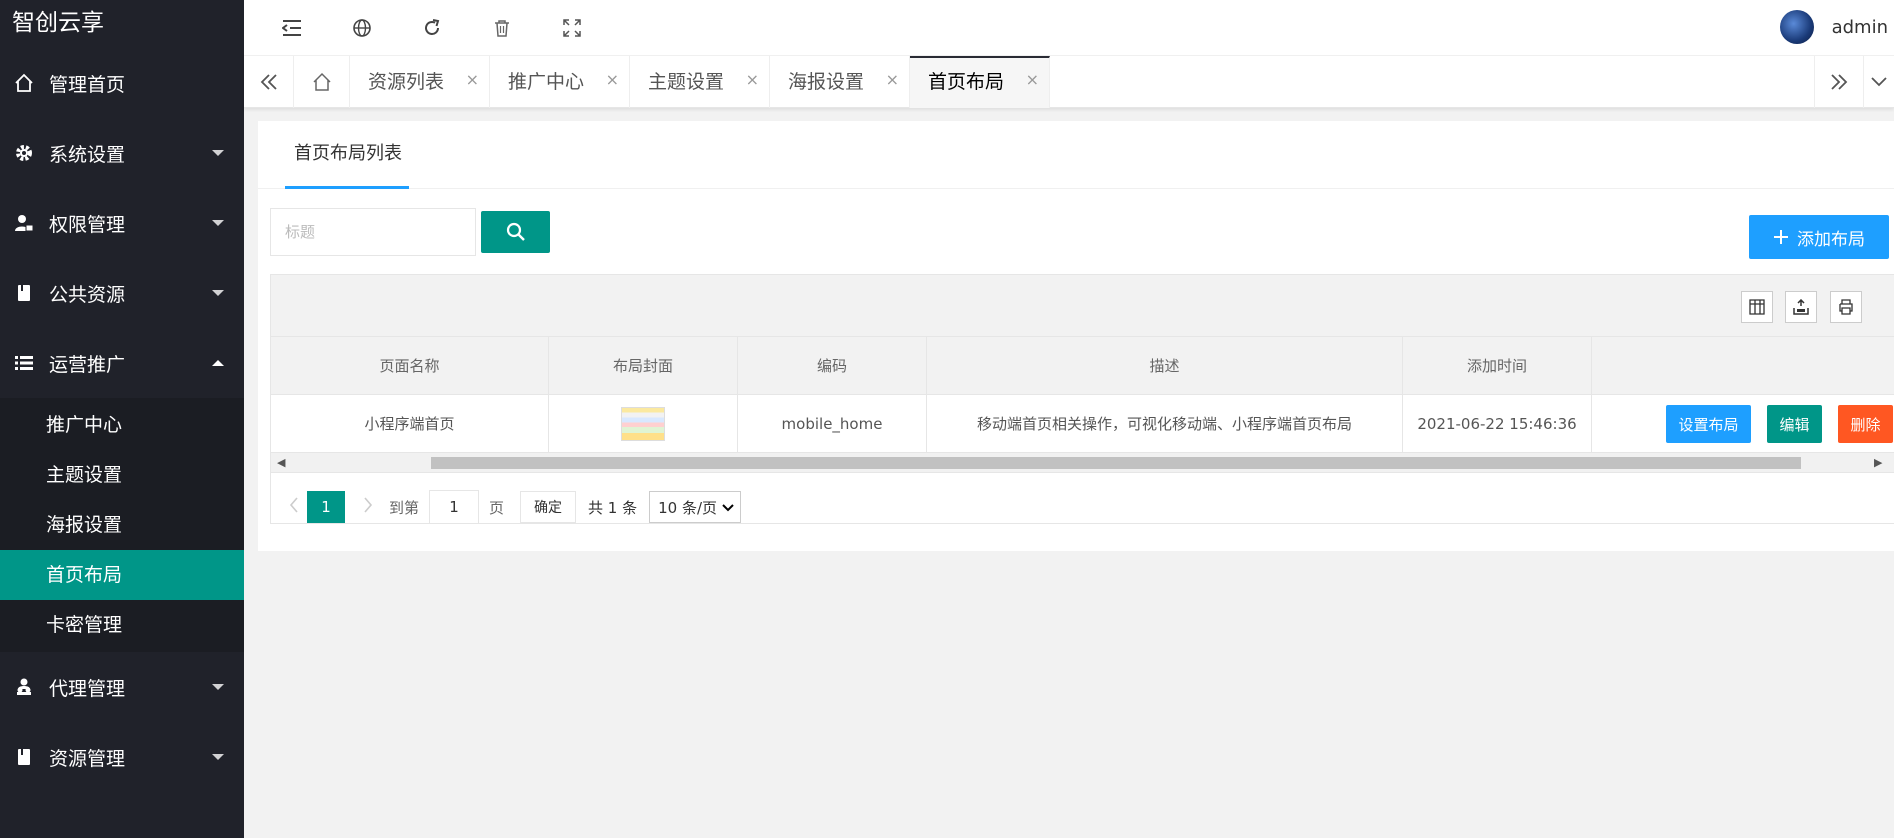 The width and height of the screenshot is (1894, 838). Describe the element at coordinates (410, 365) in the screenshot. I see `column-header: 页面名称` at that location.